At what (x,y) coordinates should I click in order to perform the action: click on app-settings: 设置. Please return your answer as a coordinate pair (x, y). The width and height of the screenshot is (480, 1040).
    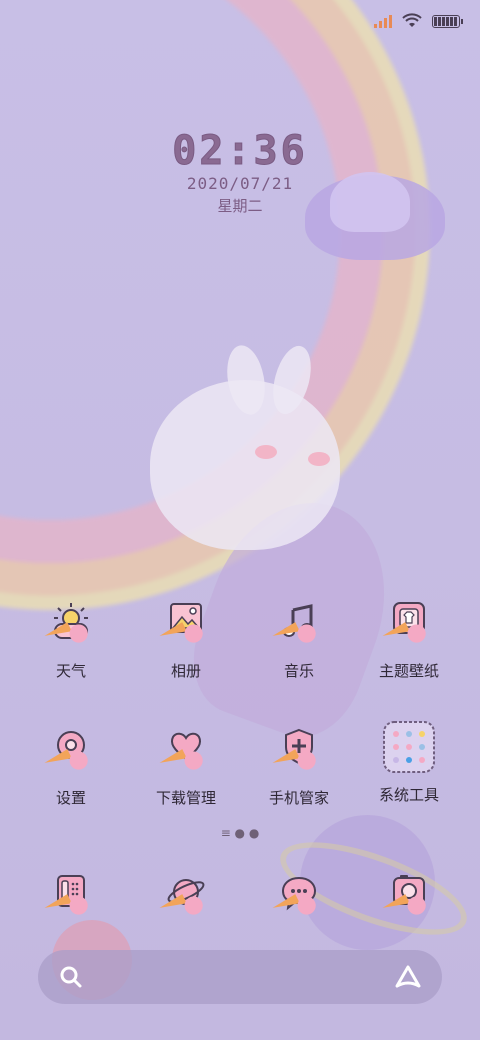
    Looking at the image, I should click on (71, 767).